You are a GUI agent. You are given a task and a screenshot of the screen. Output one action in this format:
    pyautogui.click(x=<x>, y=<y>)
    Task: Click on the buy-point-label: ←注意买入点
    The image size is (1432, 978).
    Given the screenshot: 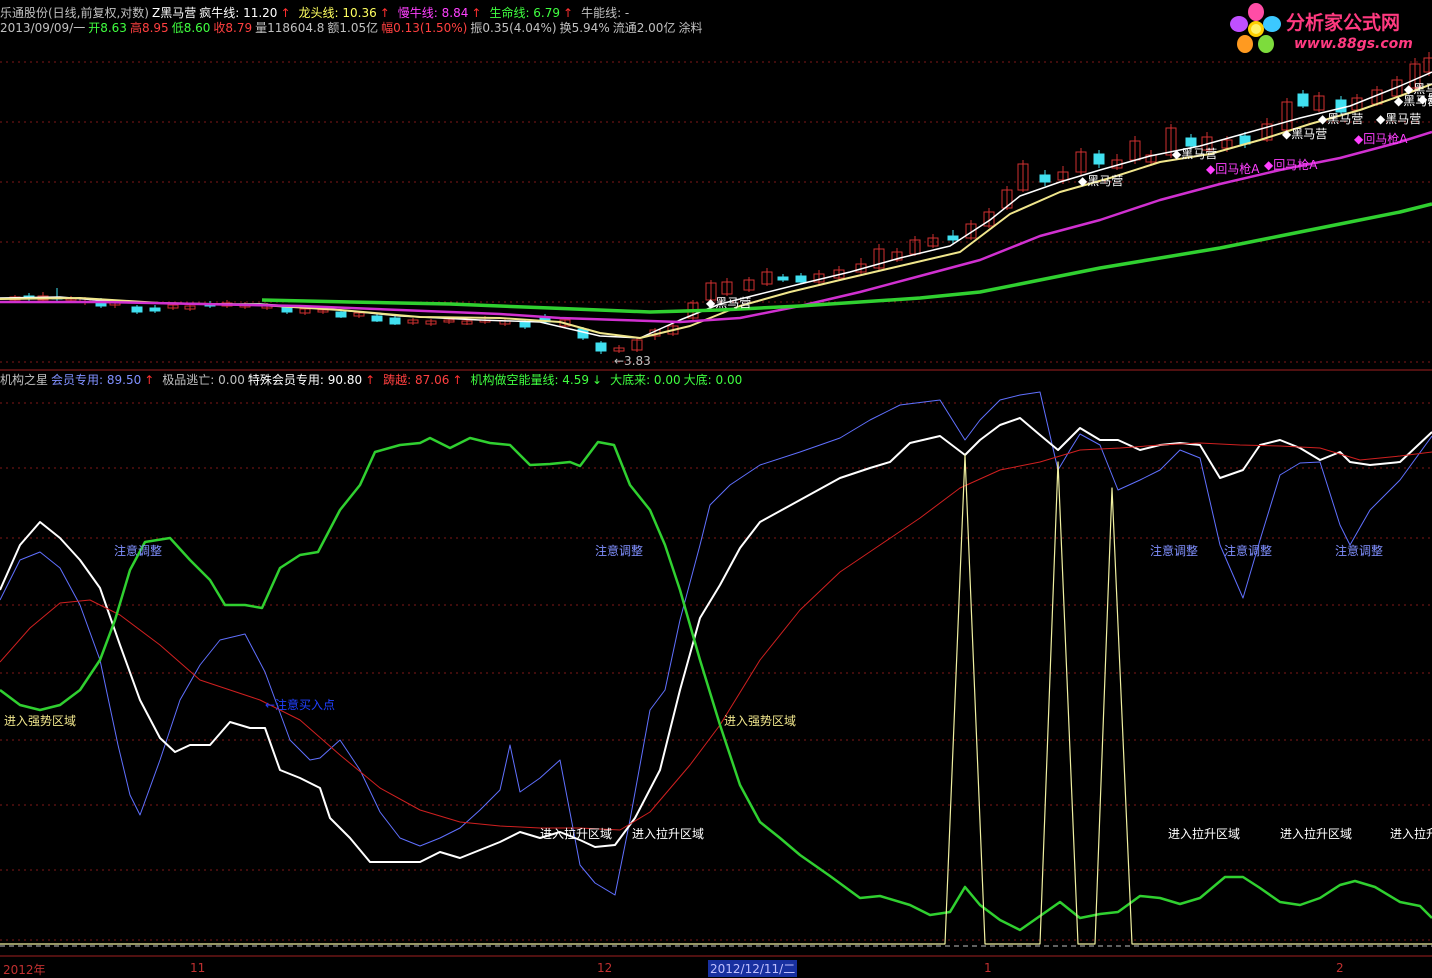 What is the action you would take?
    pyautogui.click(x=300, y=705)
    